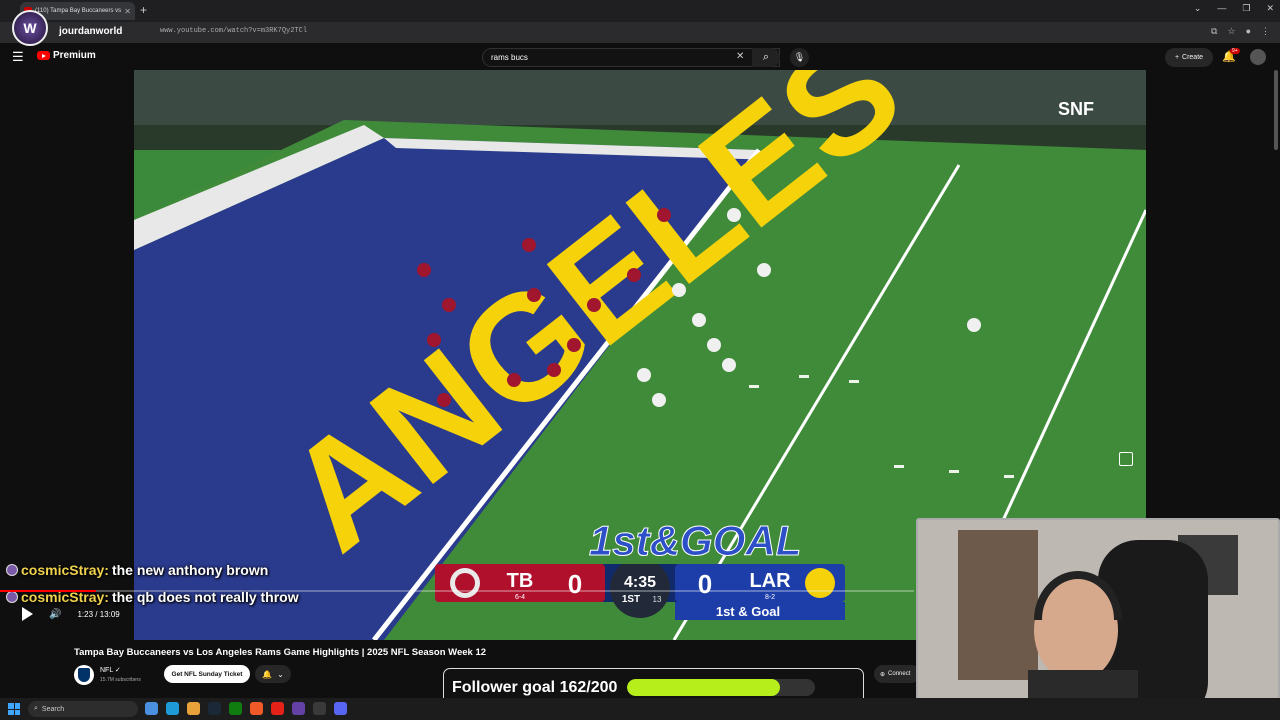 This screenshot has height=720, width=1280. What do you see at coordinates (235, 708) in the screenshot?
I see `xbox-icon` at bounding box center [235, 708].